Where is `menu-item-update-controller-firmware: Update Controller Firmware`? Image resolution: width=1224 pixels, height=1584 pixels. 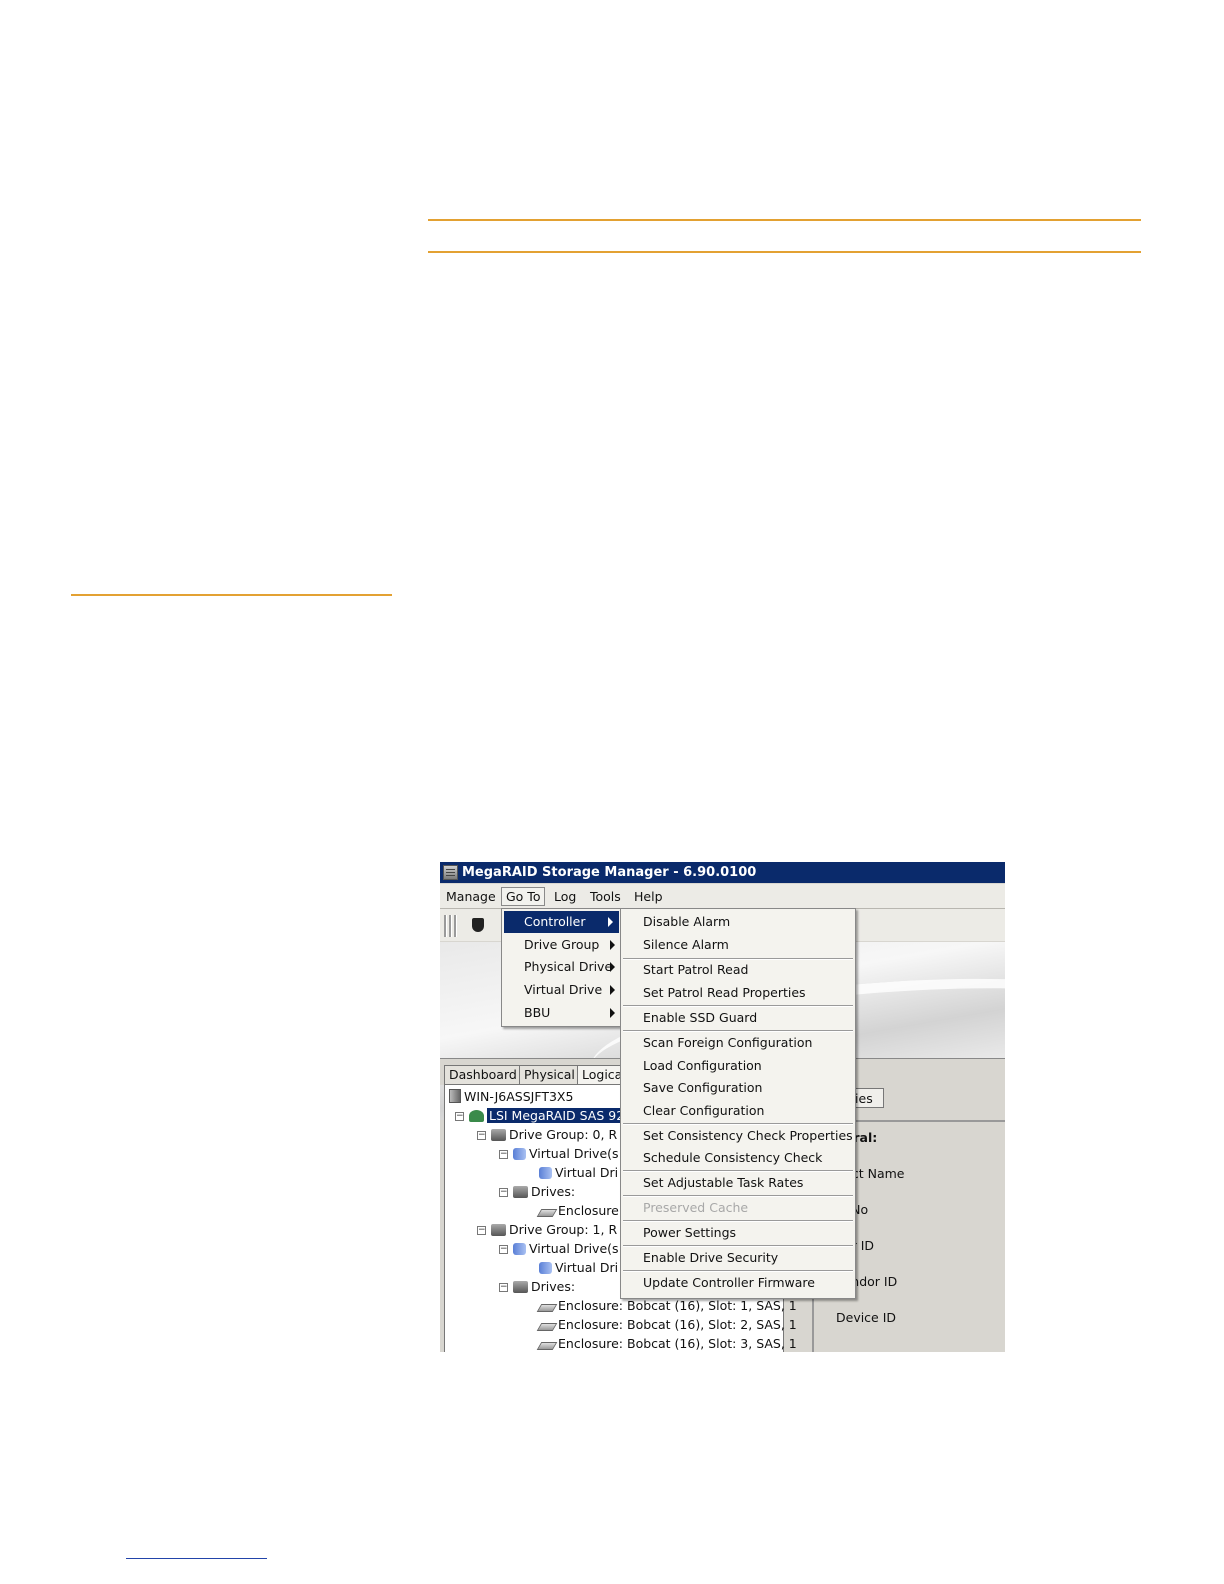 menu-item-update-controller-firmware: Update Controller Firmware is located at coordinates (738, 1283).